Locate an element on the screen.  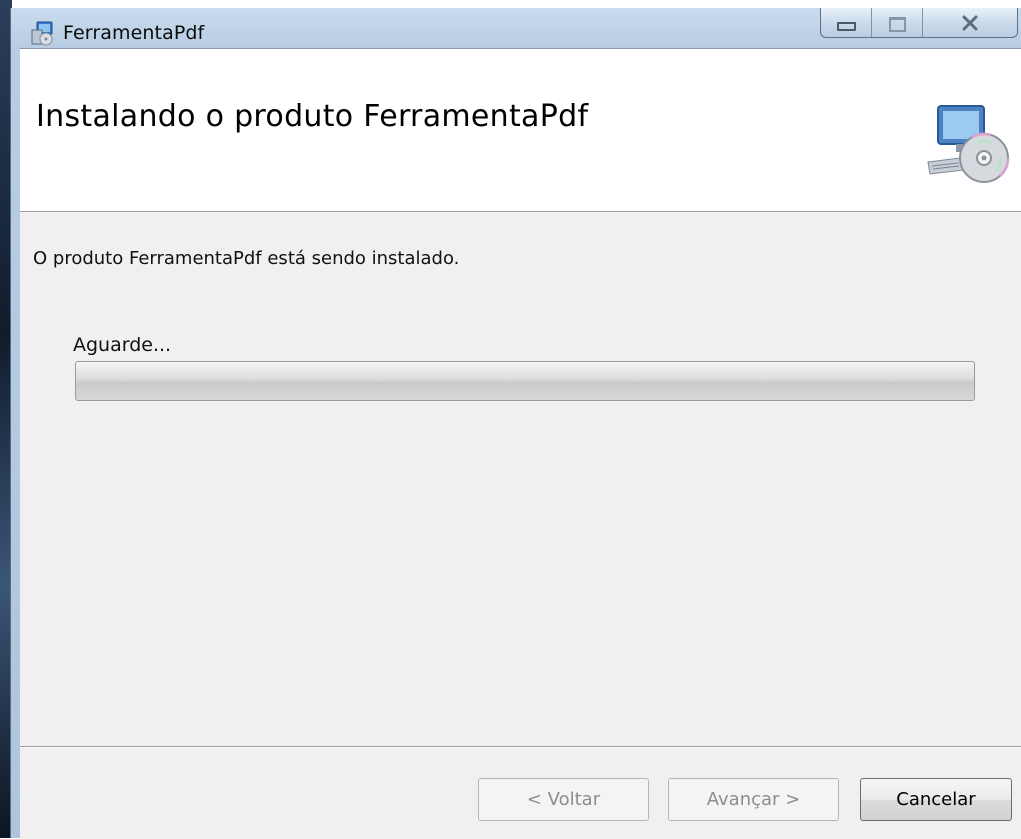
title-bar: FerramentaPdf is located at coordinates (516, 28).